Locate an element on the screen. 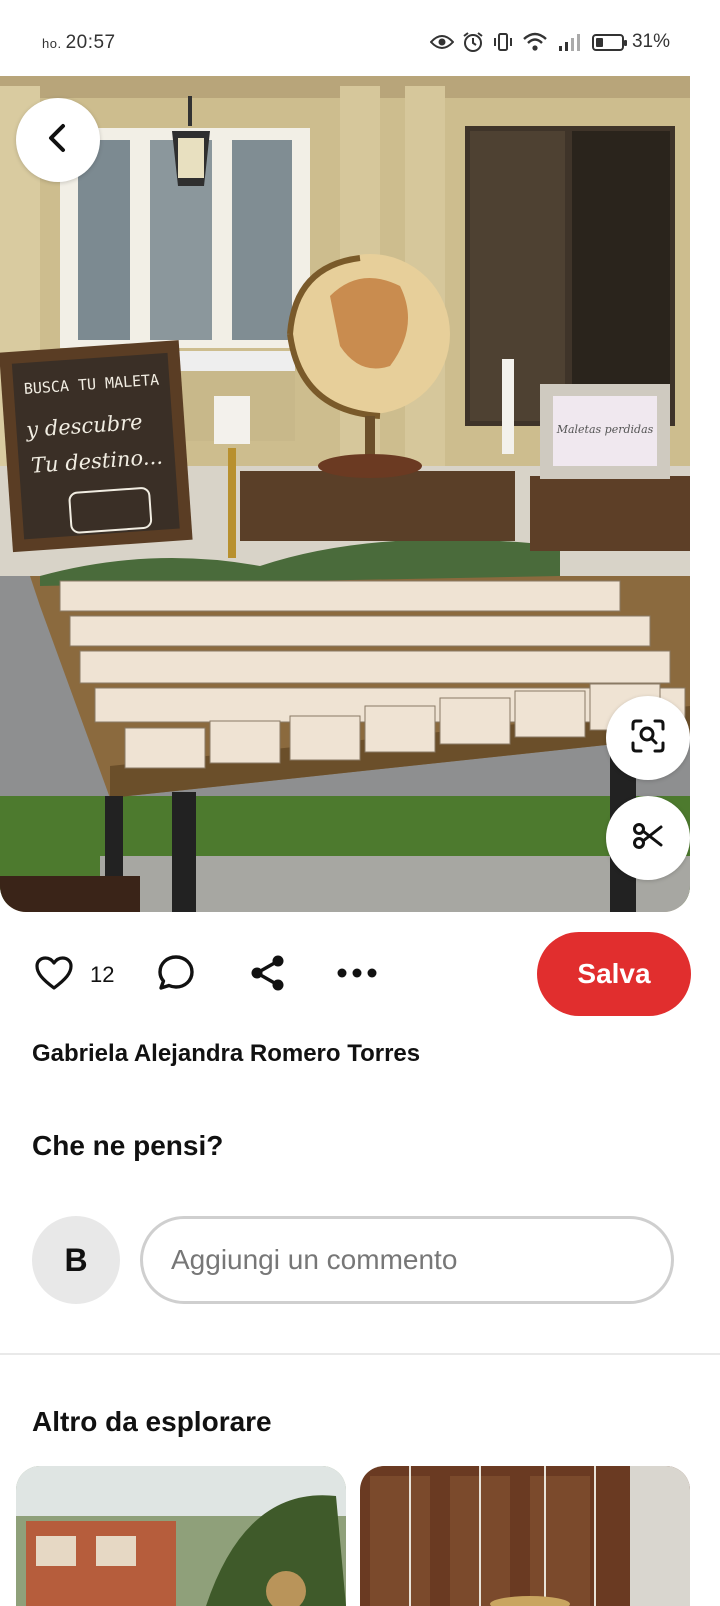 The height and width of the screenshot is (1606, 720). back-icon is located at coordinates (58, 140).